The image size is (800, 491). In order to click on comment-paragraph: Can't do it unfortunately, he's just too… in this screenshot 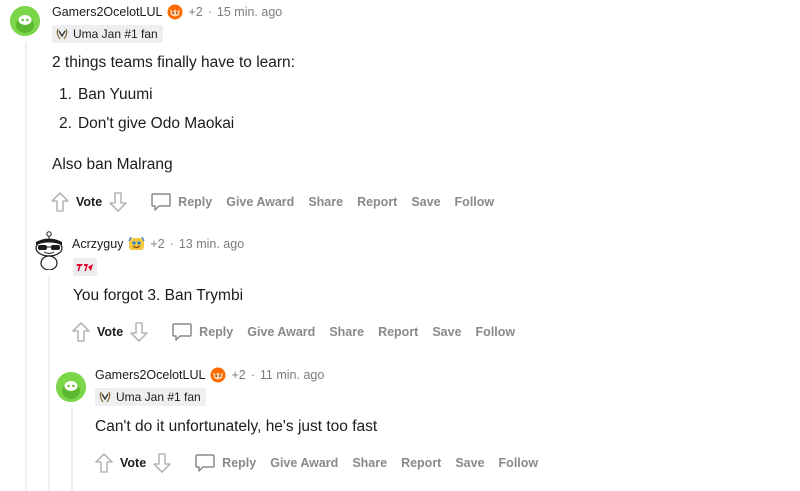, I will do `click(236, 426)`.